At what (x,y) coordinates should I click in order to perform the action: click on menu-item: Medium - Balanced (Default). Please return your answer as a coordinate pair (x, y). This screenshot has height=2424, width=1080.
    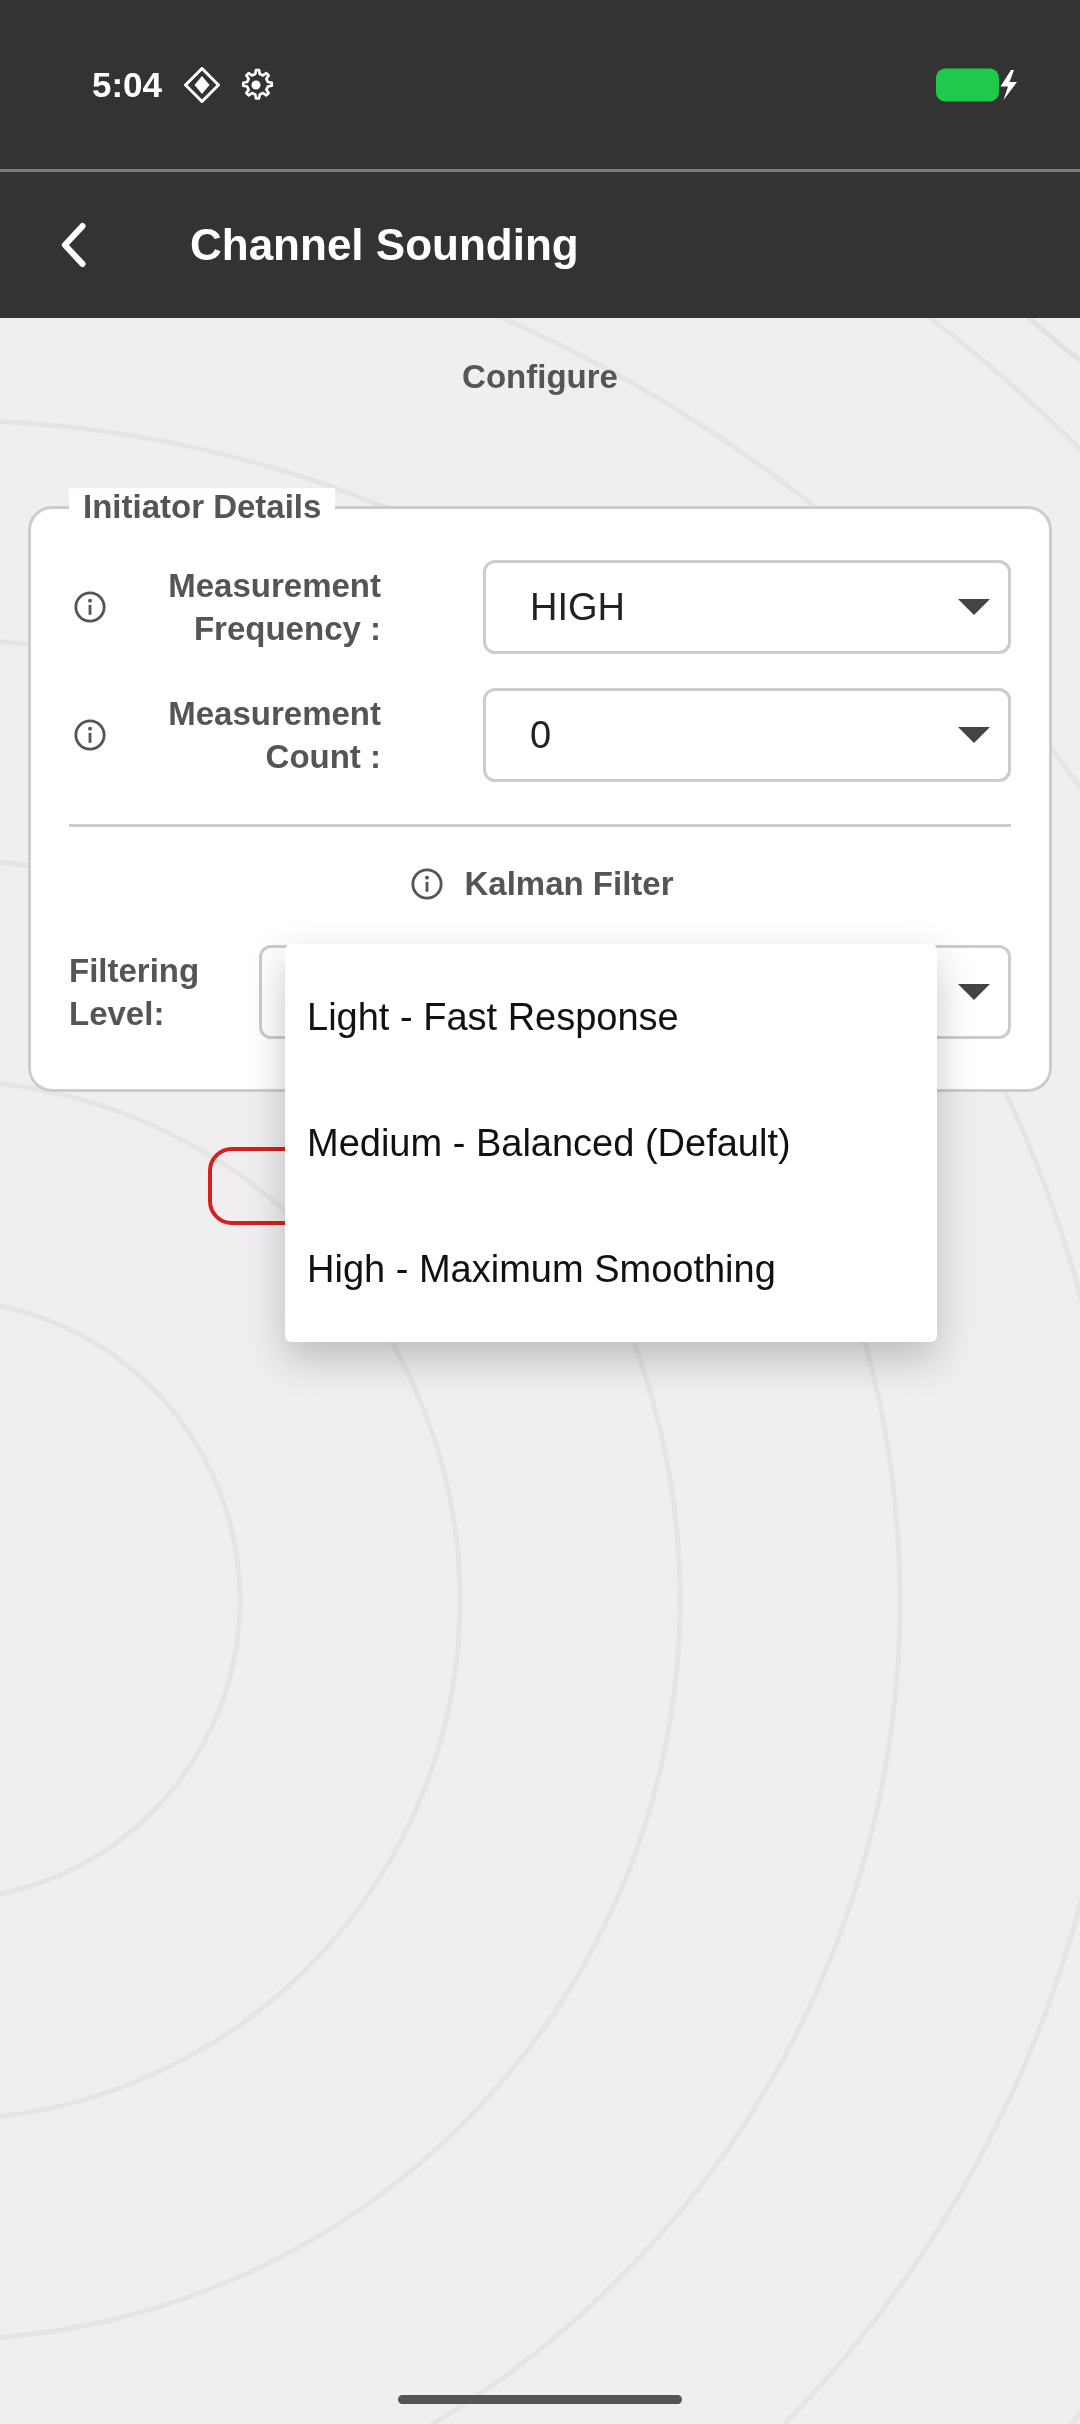
    Looking at the image, I should click on (611, 1143).